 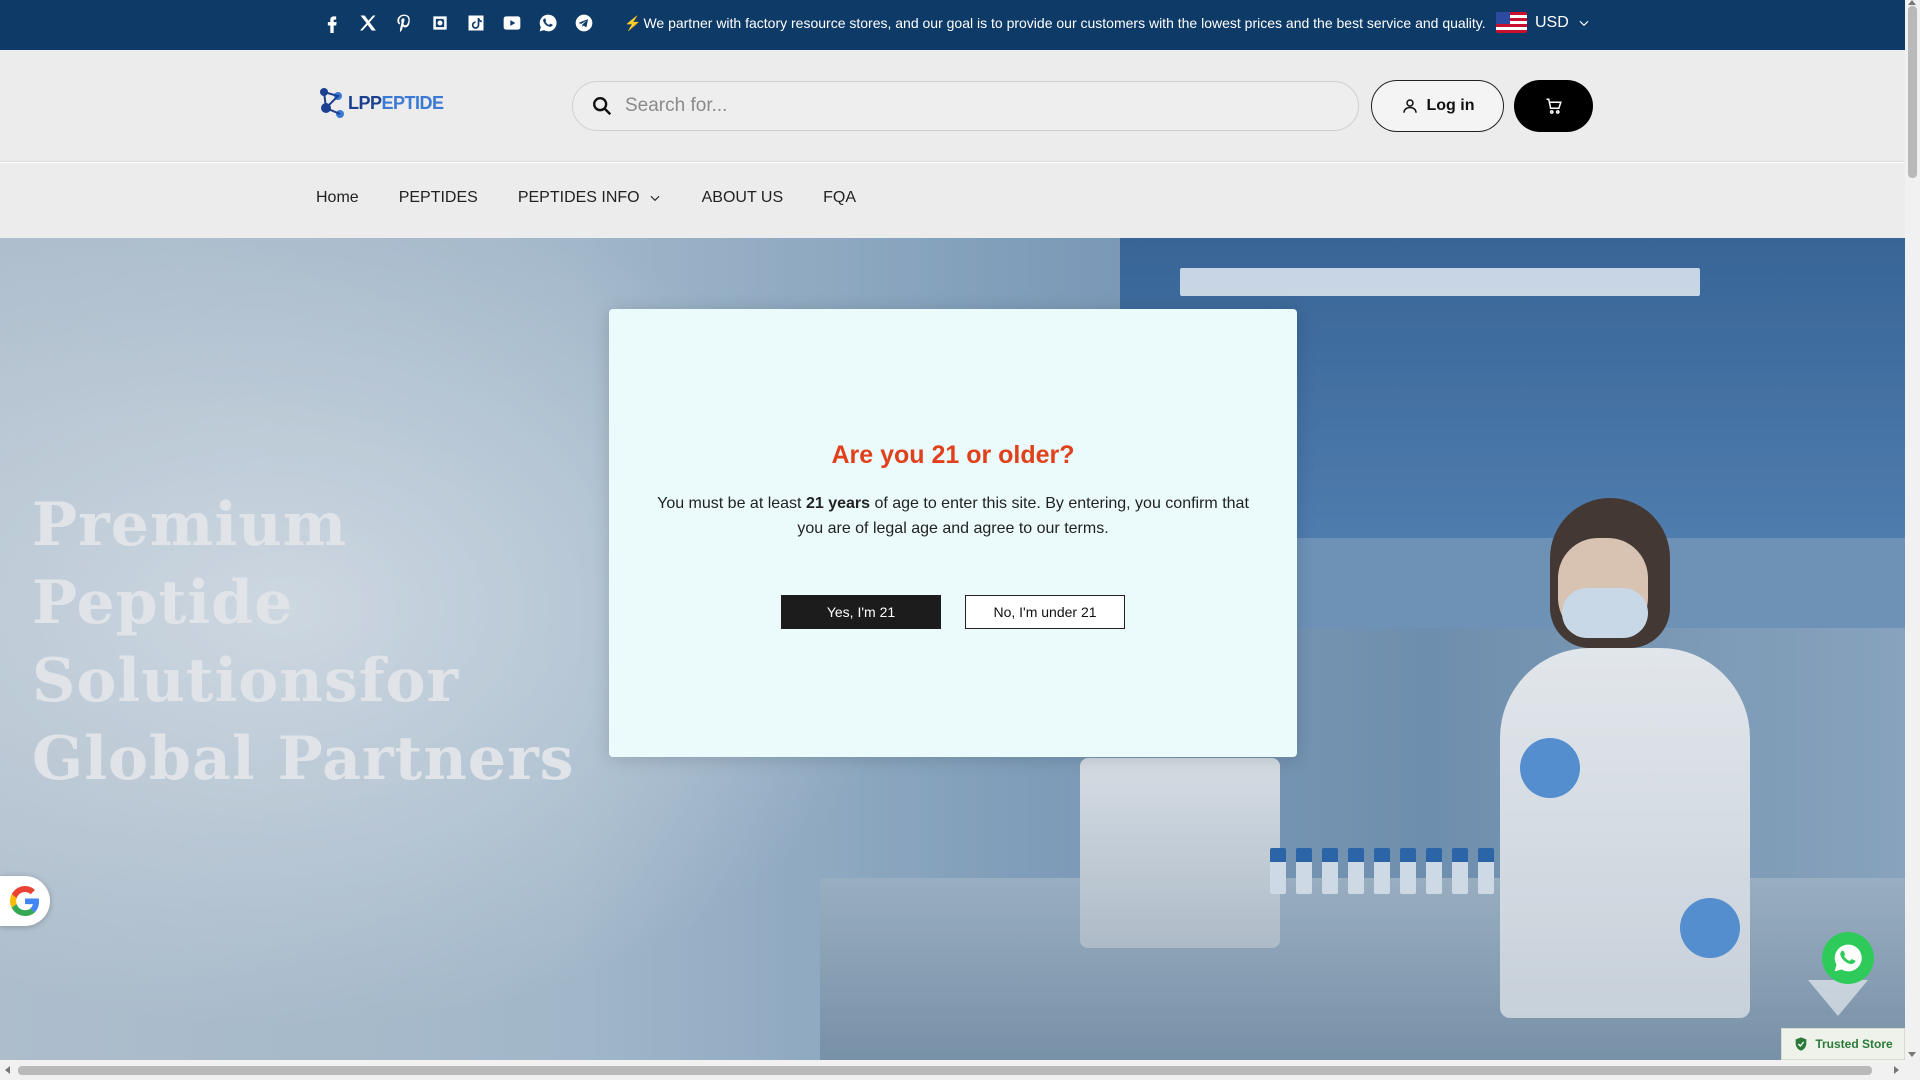 I want to click on facebook-icon, so click(x=332, y=23).